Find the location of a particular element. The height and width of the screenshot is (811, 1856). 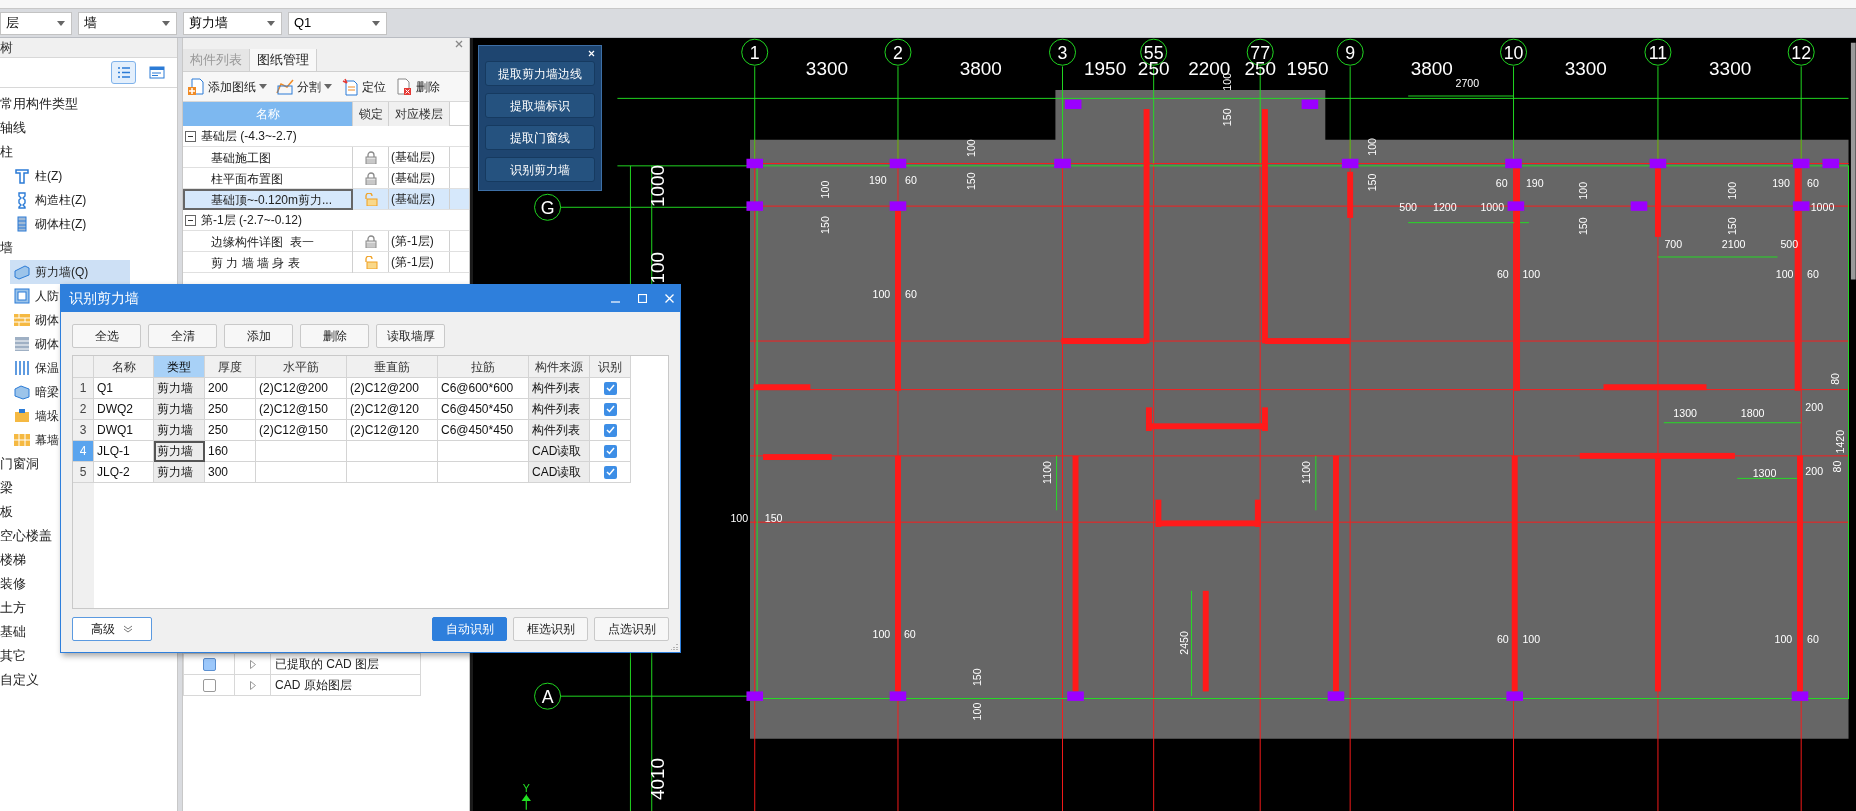

table-cell: 300 is located at coordinates (230, 472).